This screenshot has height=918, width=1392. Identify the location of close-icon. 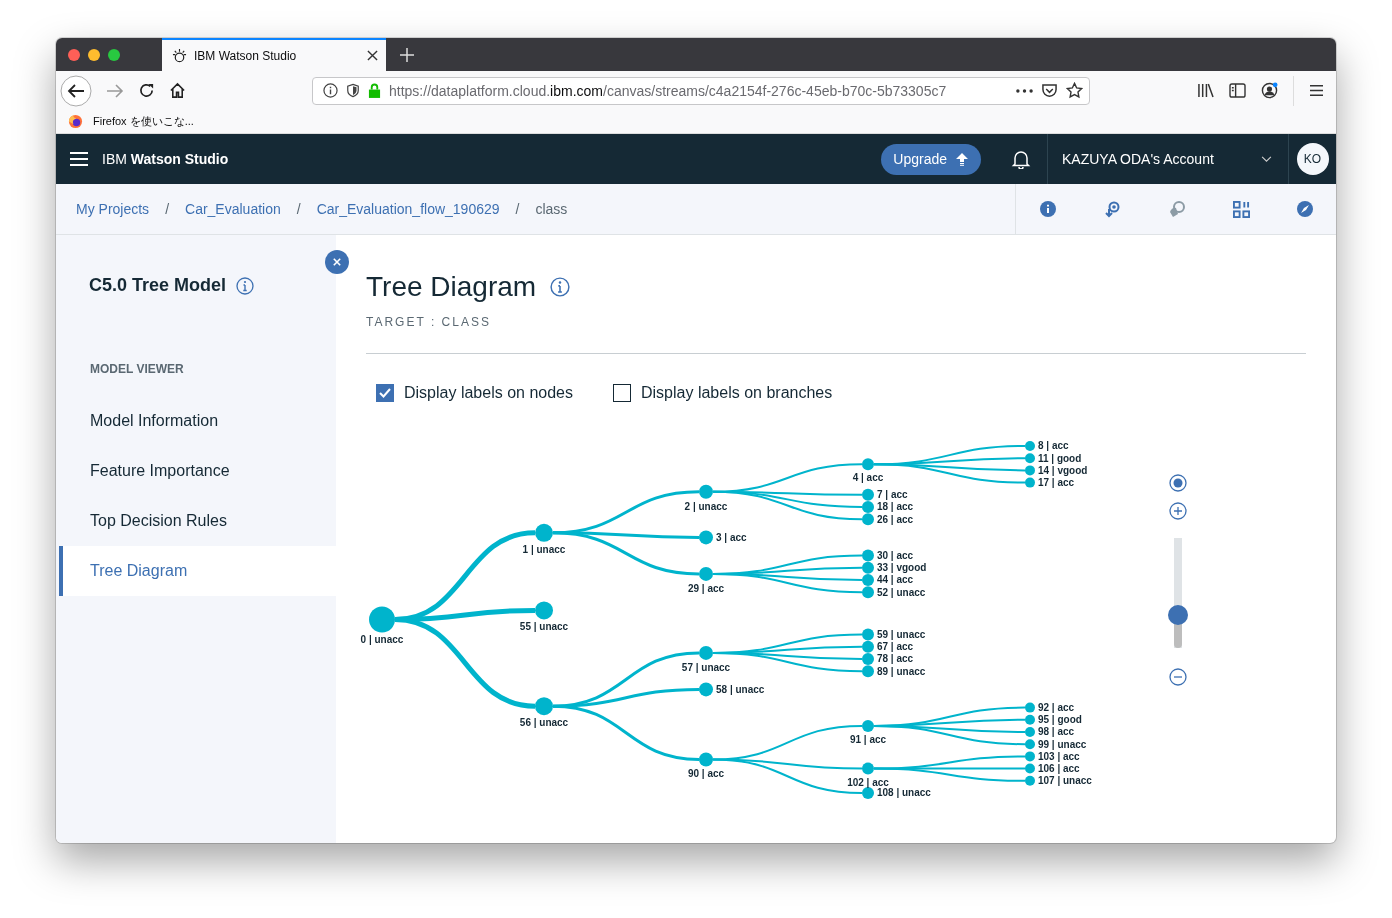
(337, 262).